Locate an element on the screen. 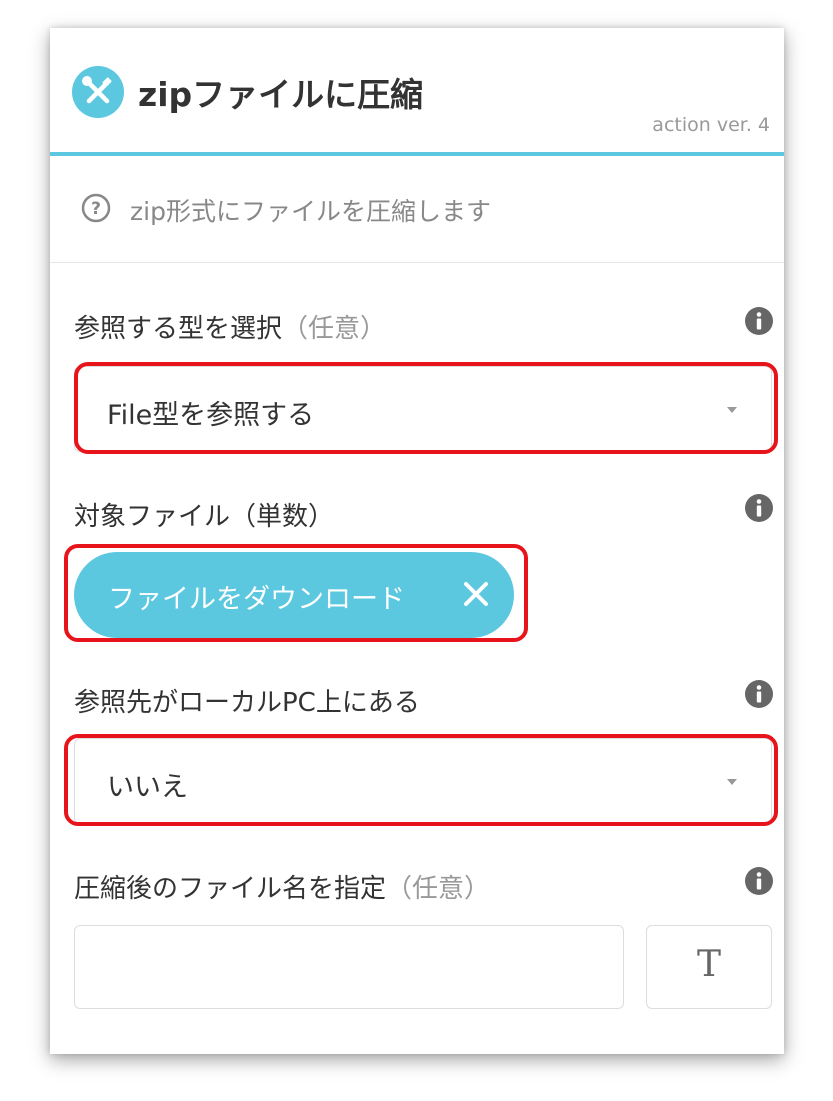  description-row: ? zip形式にファイルを圧縮します is located at coordinates (417, 209).